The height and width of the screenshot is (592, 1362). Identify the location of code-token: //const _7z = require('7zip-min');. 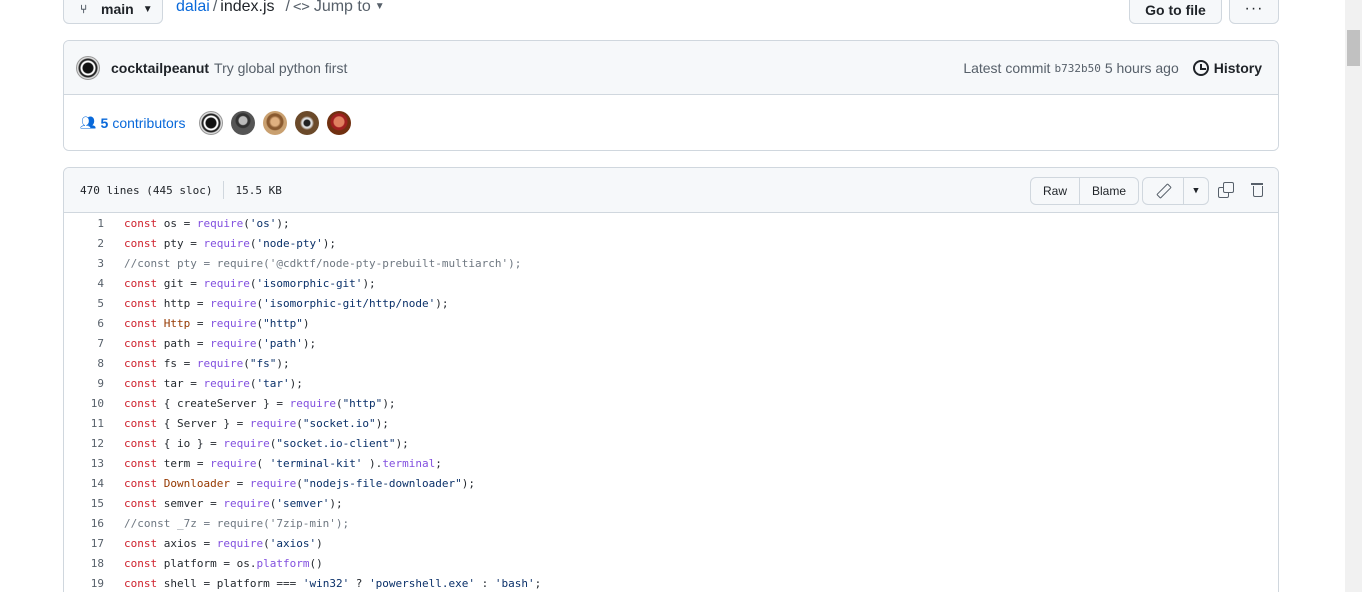
(237, 523).